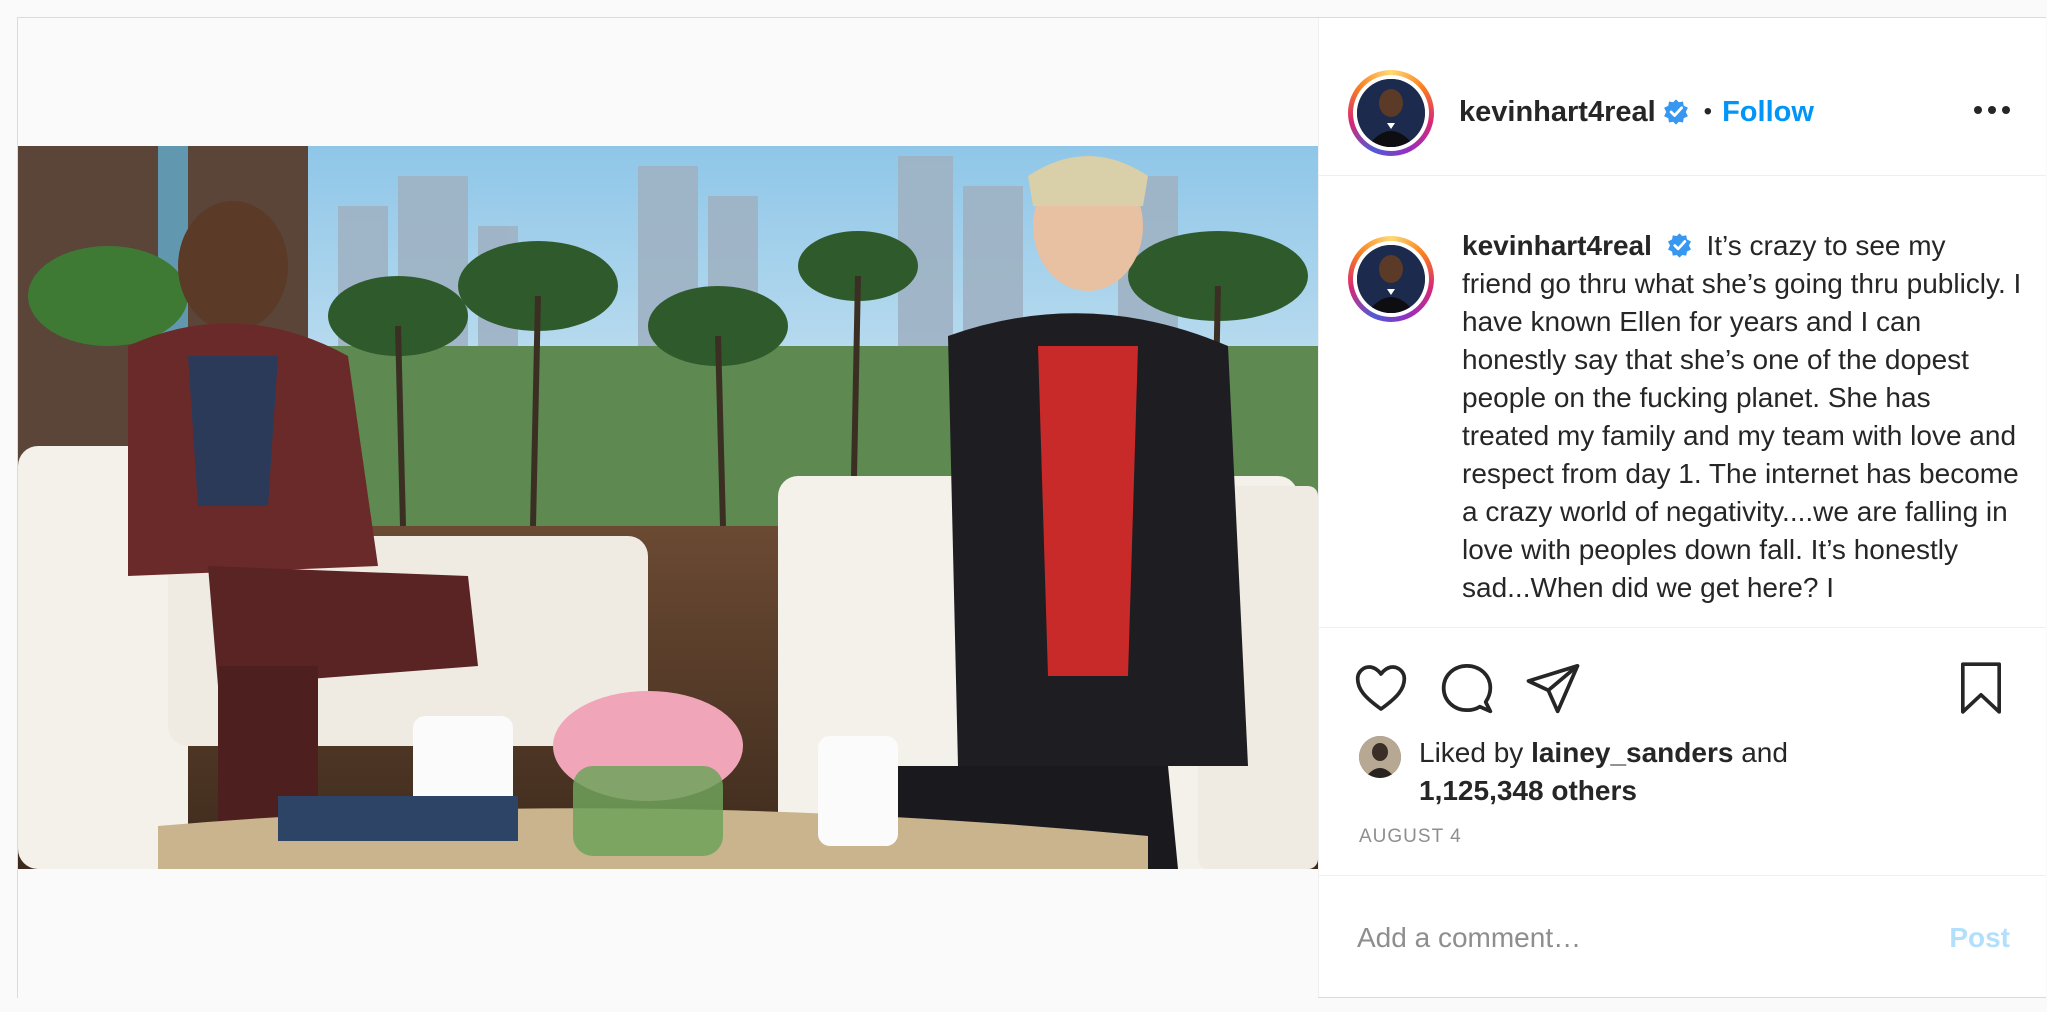 This screenshot has height=1012, width=2047. Describe the element at coordinates (1992, 110) in the screenshot. I see `more-options-icon` at that location.